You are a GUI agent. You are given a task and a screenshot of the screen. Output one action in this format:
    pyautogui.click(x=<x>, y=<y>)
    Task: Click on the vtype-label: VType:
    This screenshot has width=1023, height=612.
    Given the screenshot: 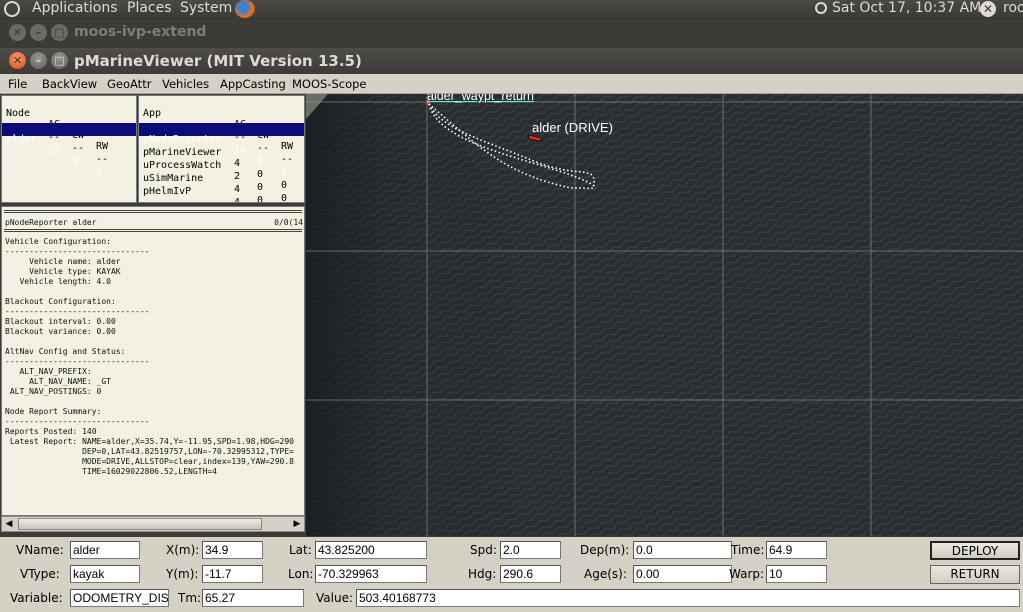 What is the action you would take?
    pyautogui.click(x=40, y=574)
    